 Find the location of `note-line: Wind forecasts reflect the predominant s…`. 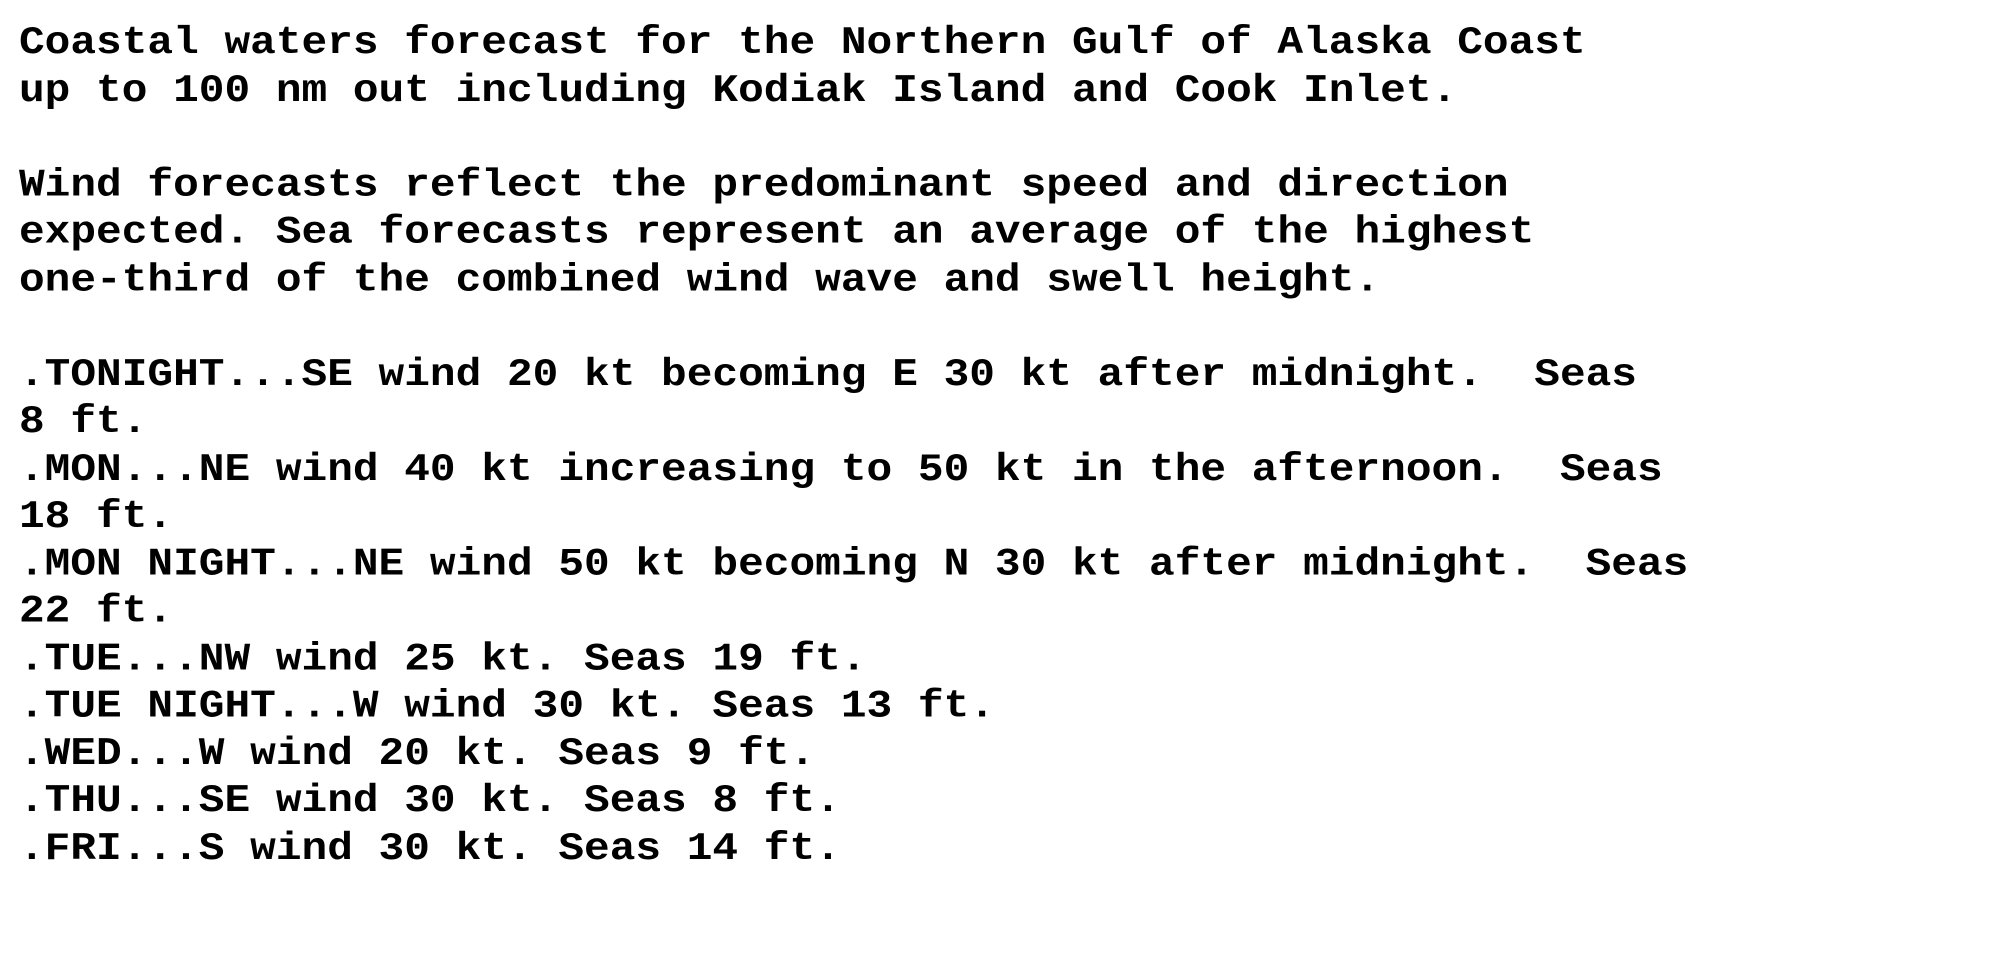

note-line: Wind forecasts reflect the predominant s… is located at coordinates (764, 185).